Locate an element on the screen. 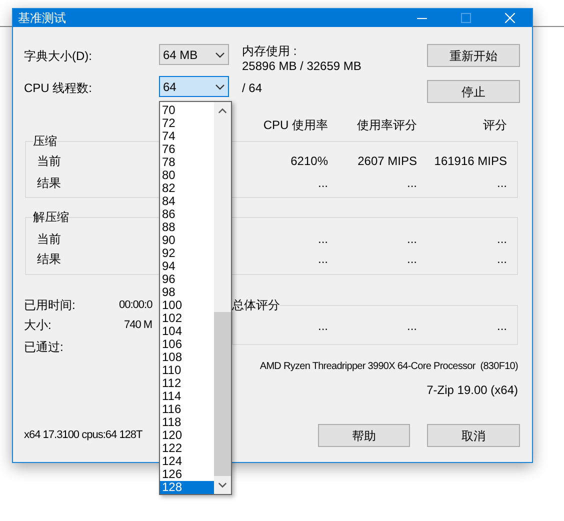 The width and height of the screenshot is (564, 521). list-option: 122 is located at coordinates (187, 448).